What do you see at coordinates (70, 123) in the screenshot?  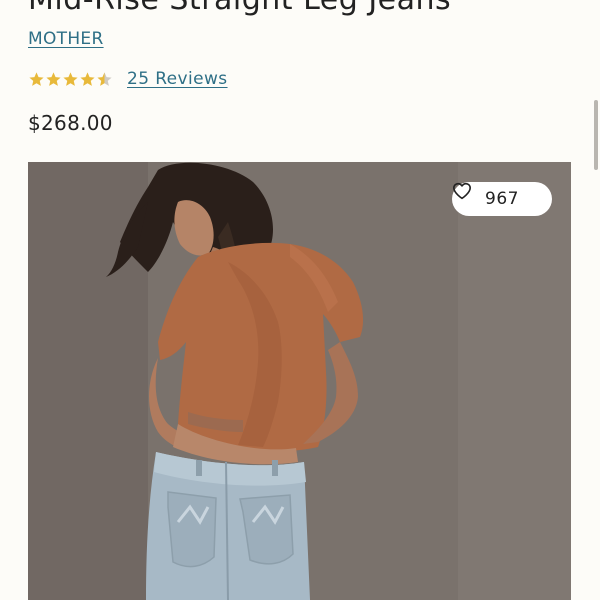 I see `product-price: $268.00` at bounding box center [70, 123].